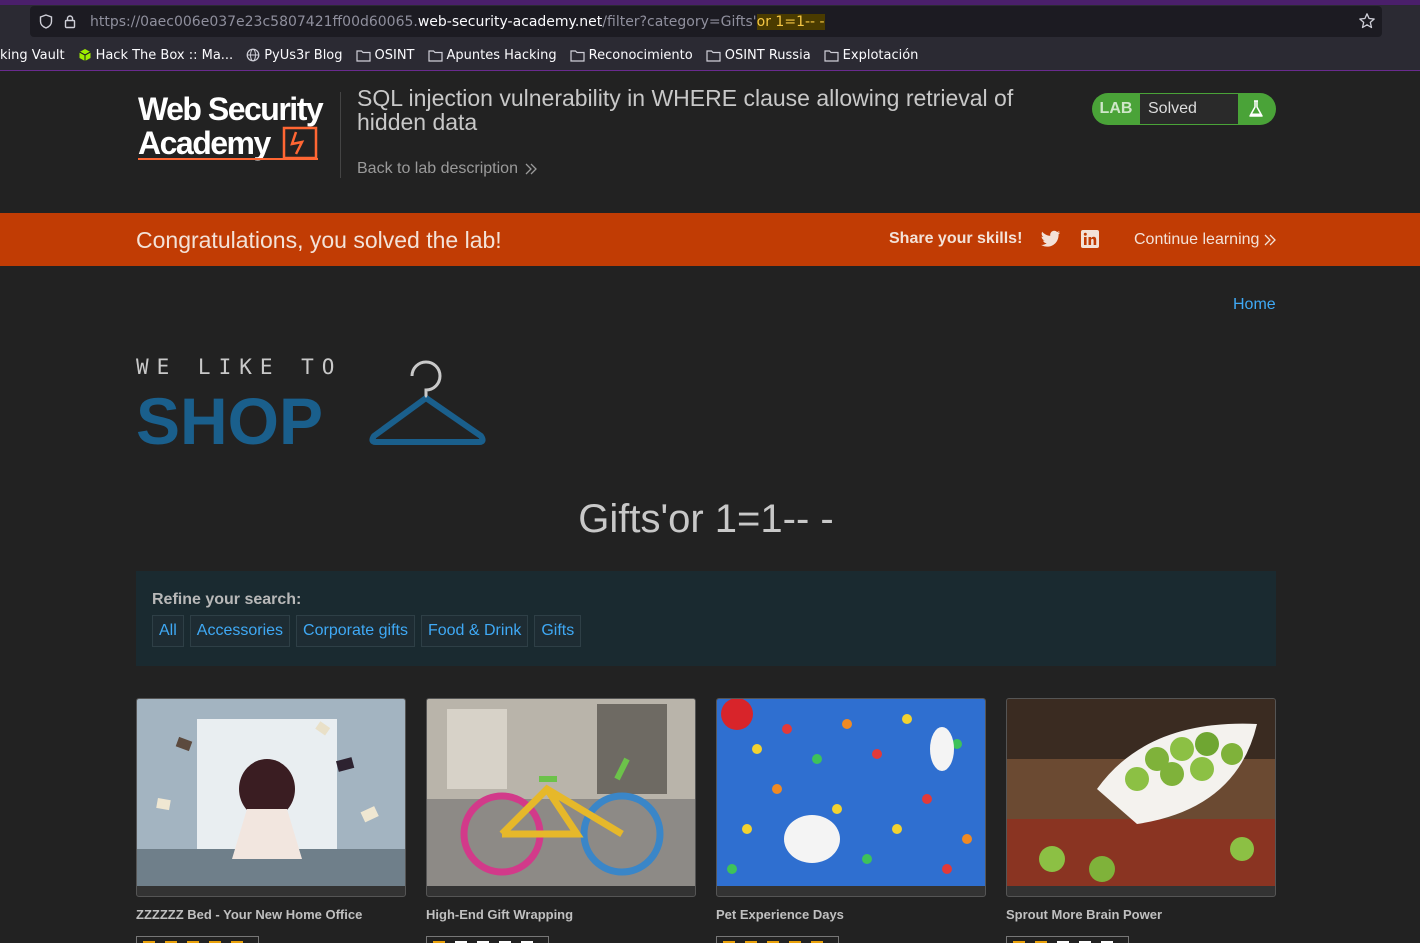 This screenshot has width=1420, height=943. What do you see at coordinates (790, 21) in the screenshot?
I see `url-injection: or 1=1-- -` at bounding box center [790, 21].